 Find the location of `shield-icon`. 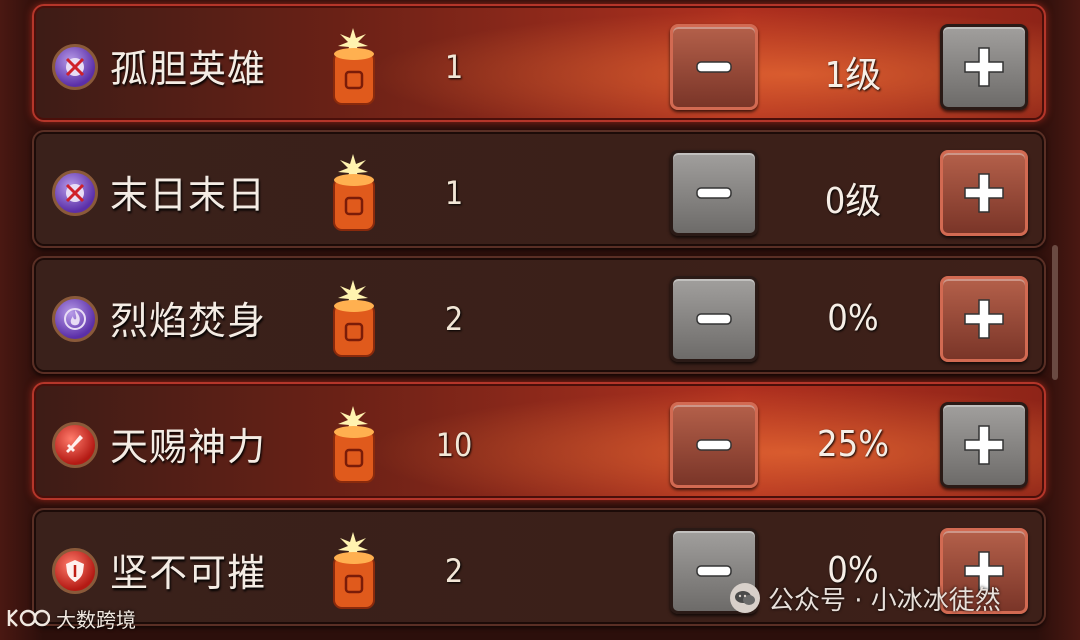

shield-icon is located at coordinates (75, 571).